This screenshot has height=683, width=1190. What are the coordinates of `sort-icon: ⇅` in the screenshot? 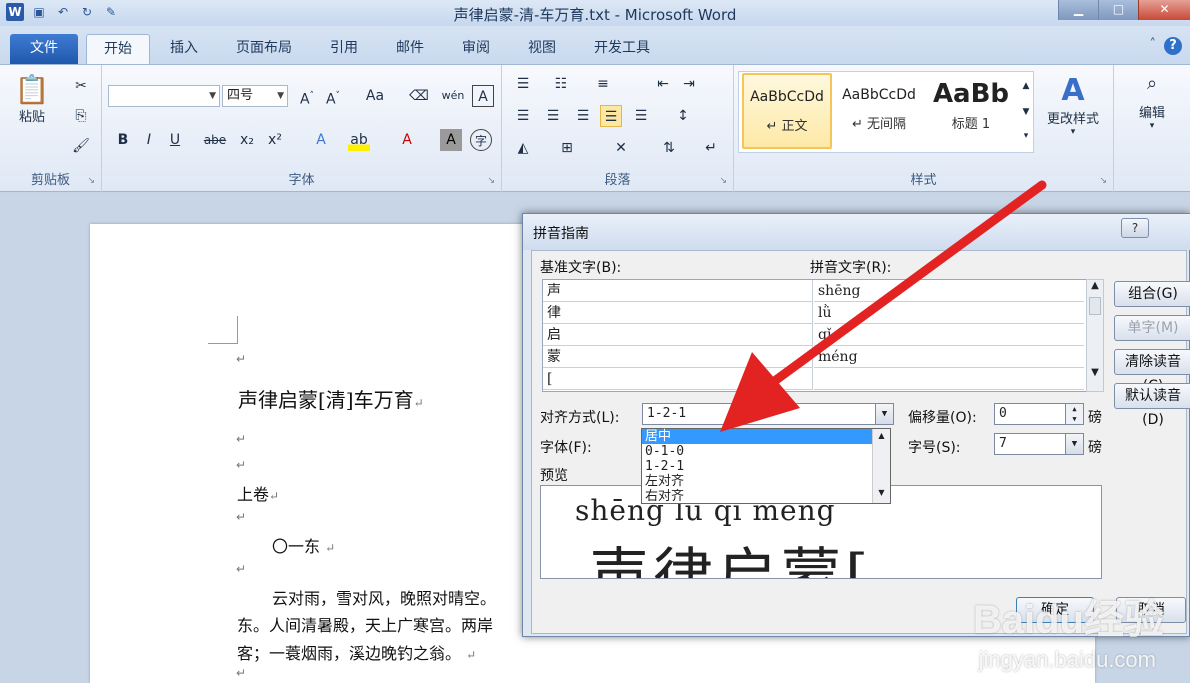 It's located at (669, 148).